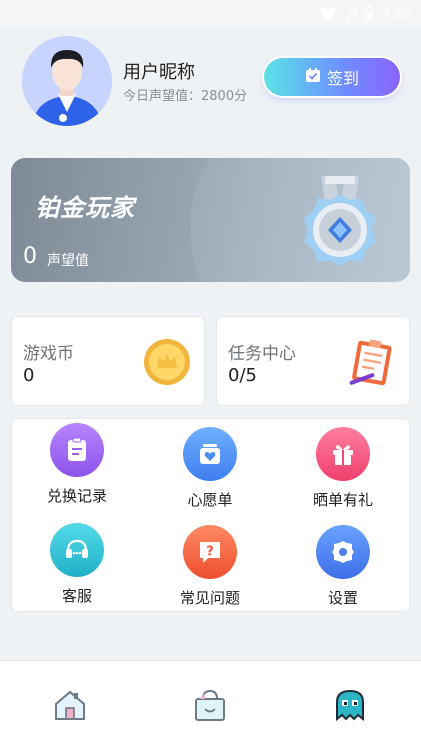 The image size is (421, 750). I want to click on reputation-points-label: 声望值, so click(68, 261).